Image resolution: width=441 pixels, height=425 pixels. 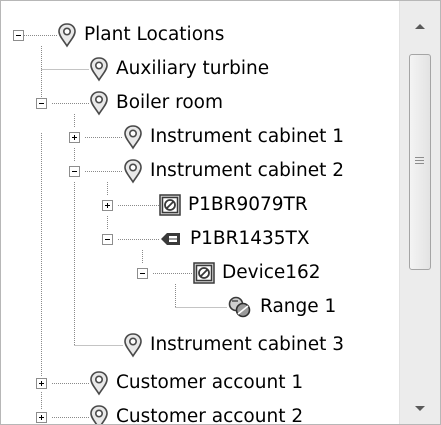 I want to click on tree-node-label: Device162, so click(x=271, y=272).